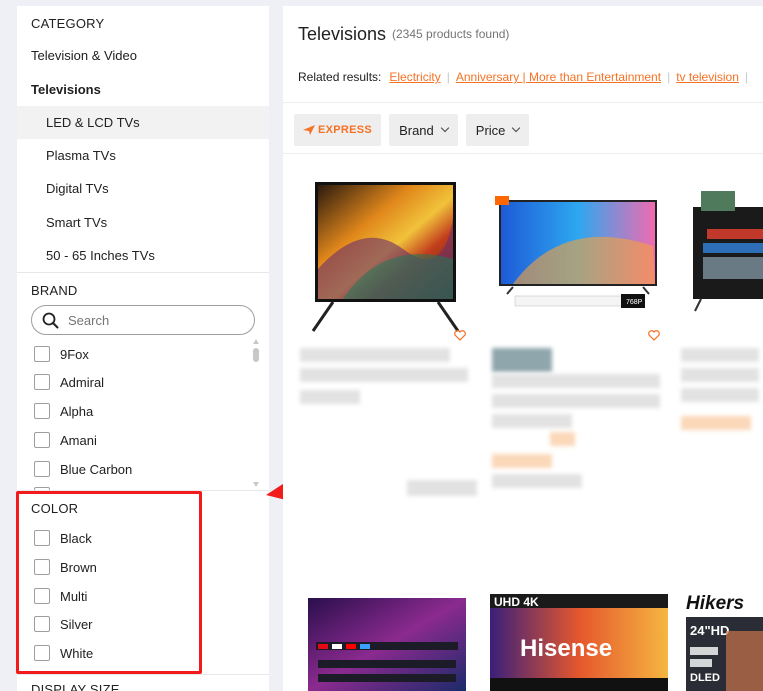 Image resolution: width=763 pixels, height=691 pixels. I want to click on brand-option-amani: Amani, so click(65, 440).